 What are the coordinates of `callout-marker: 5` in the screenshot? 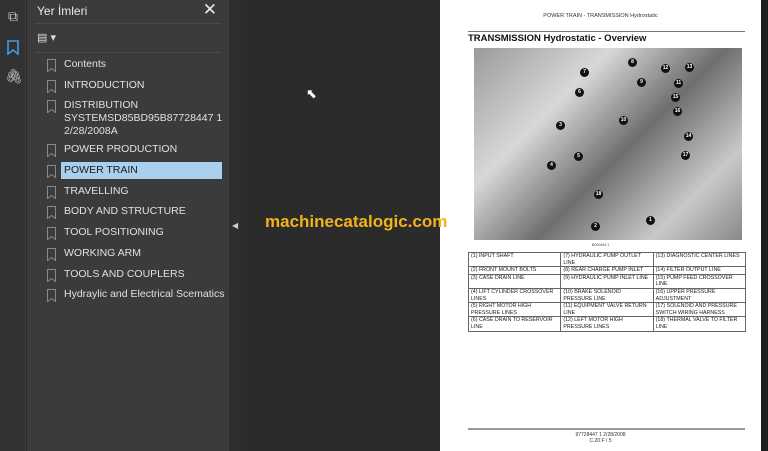 It's located at (578, 156).